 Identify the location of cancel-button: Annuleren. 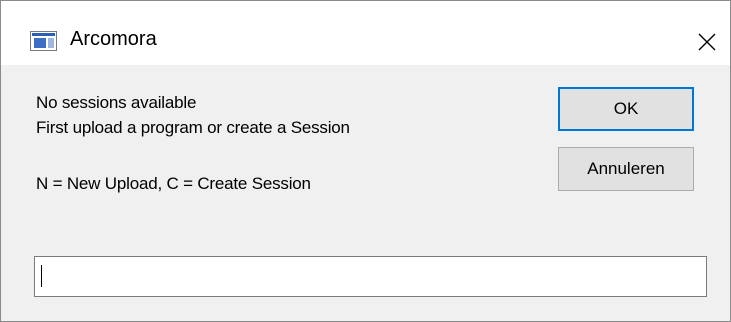
(626, 169).